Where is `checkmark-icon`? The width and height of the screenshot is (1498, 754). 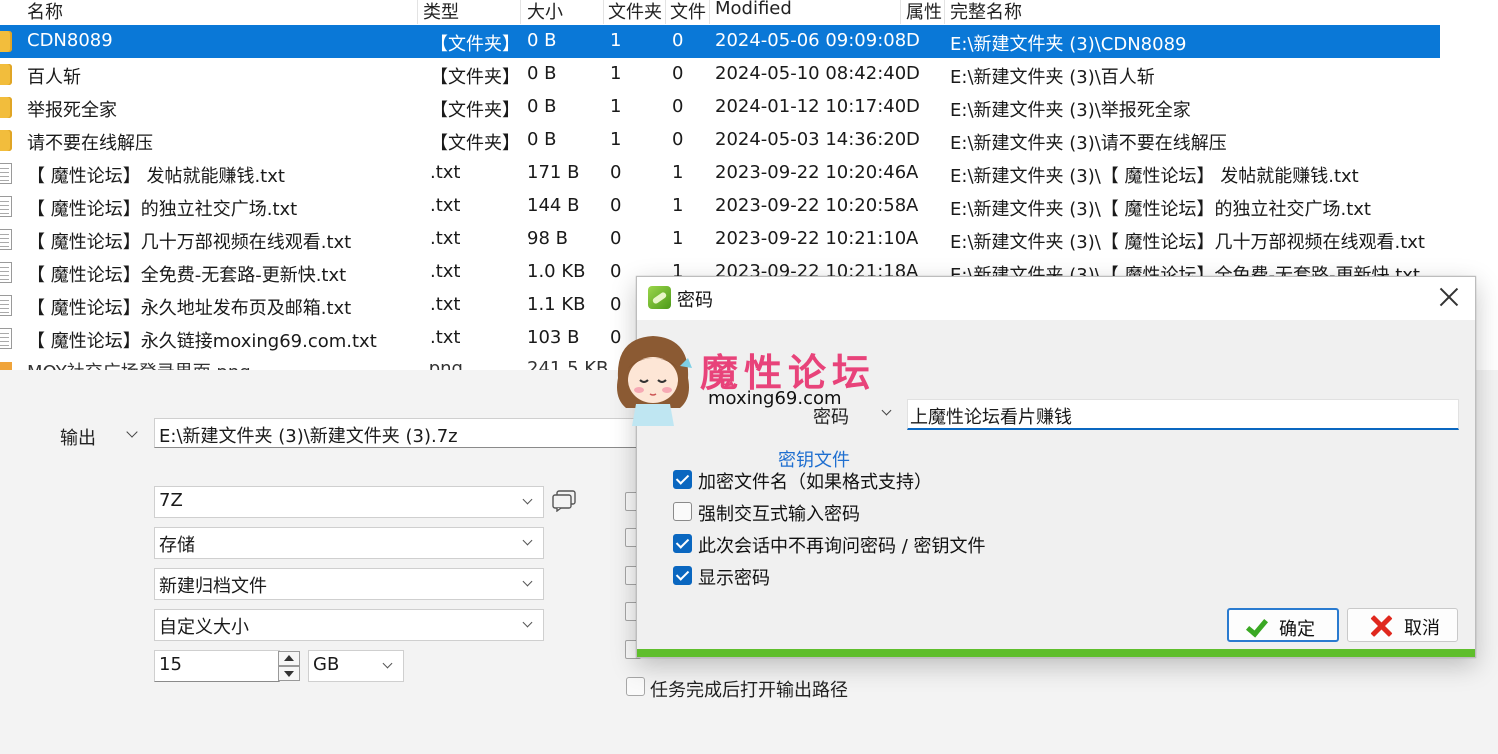 checkmark-icon is located at coordinates (1257, 626).